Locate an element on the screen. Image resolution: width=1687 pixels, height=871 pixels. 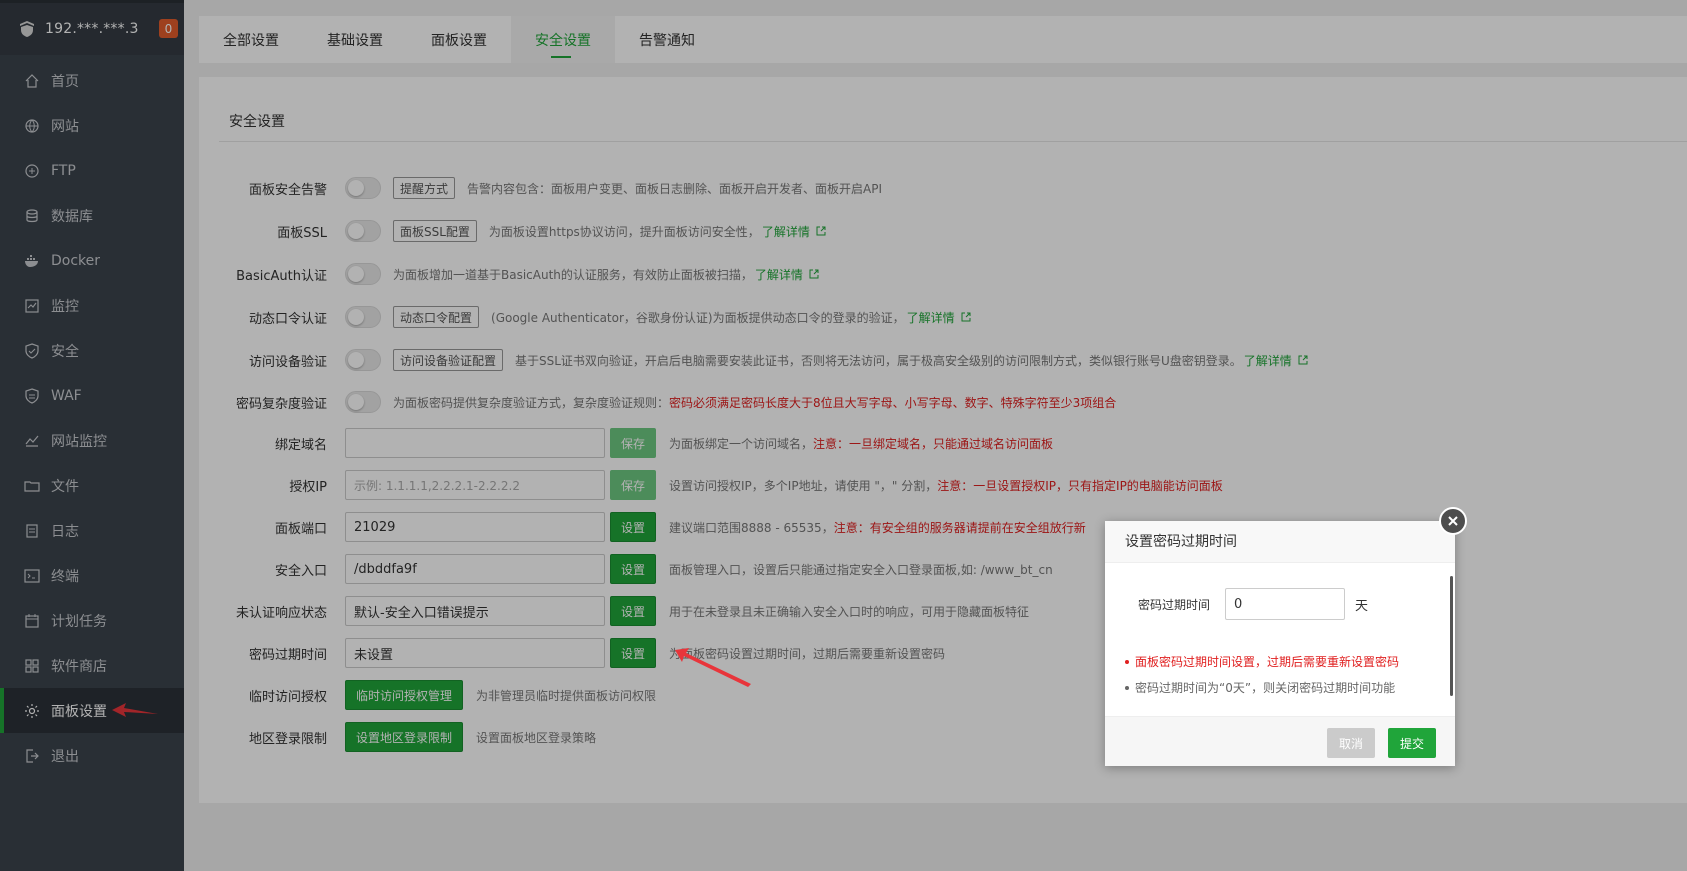
annotation-arrow-icon is located at coordinates (713, 667).